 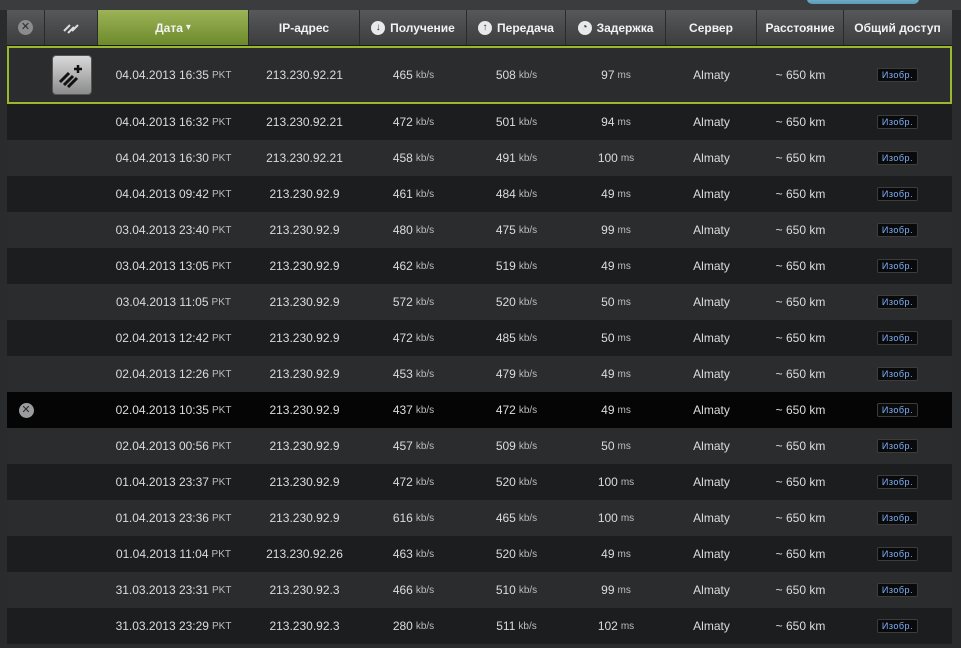 I want to click on row-date-cell: 02.04.2013 10:35 PKT, so click(x=173, y=410).